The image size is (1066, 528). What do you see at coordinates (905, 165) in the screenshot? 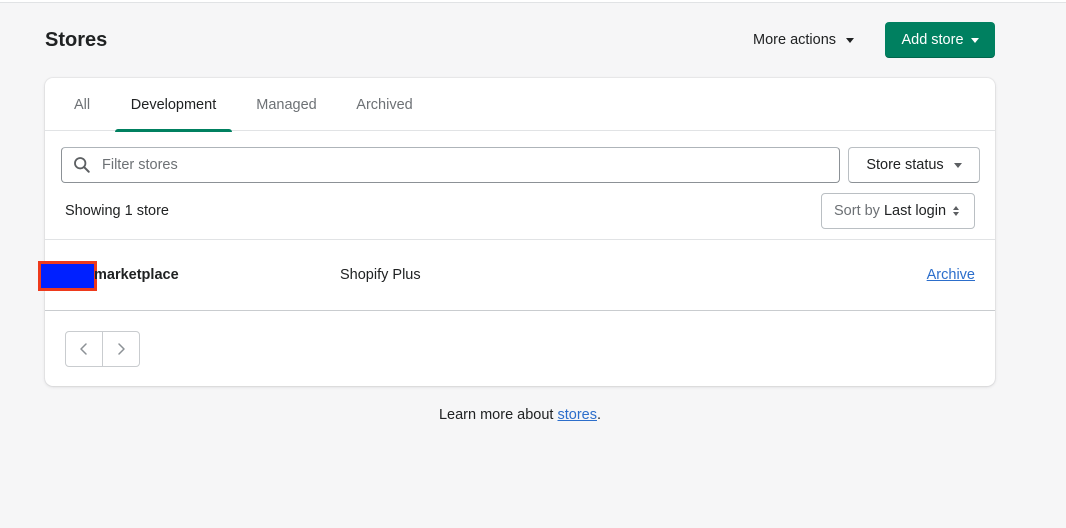
I see `store-status-label: Store status` at bounding box center [905, 165].